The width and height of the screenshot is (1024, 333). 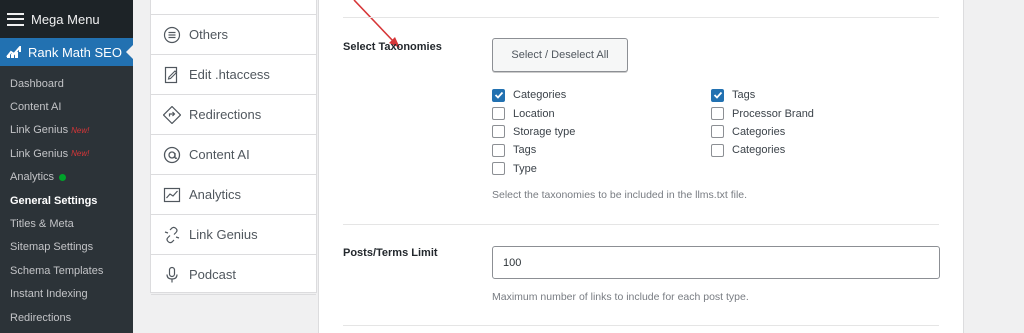 I want to click on settings-nav-item-analytics: Analytics, so click(x=233, y=195).